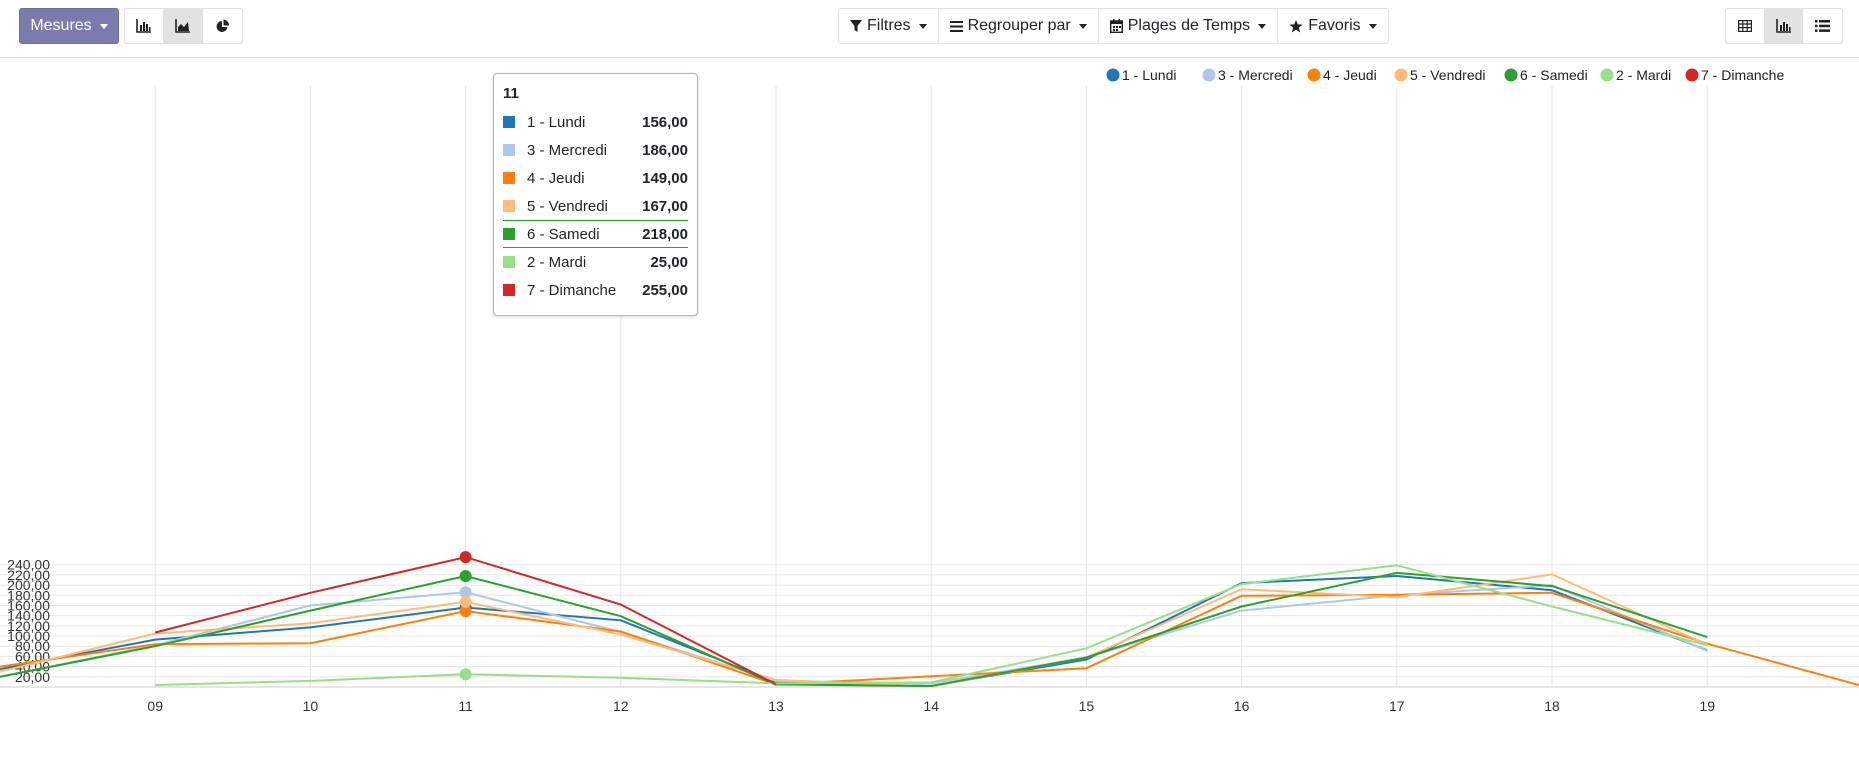  What do you see at coordinates (1087, 706) in the screenshot?
I see `x-tick-label: 15` at bounding box center [1087, 706].